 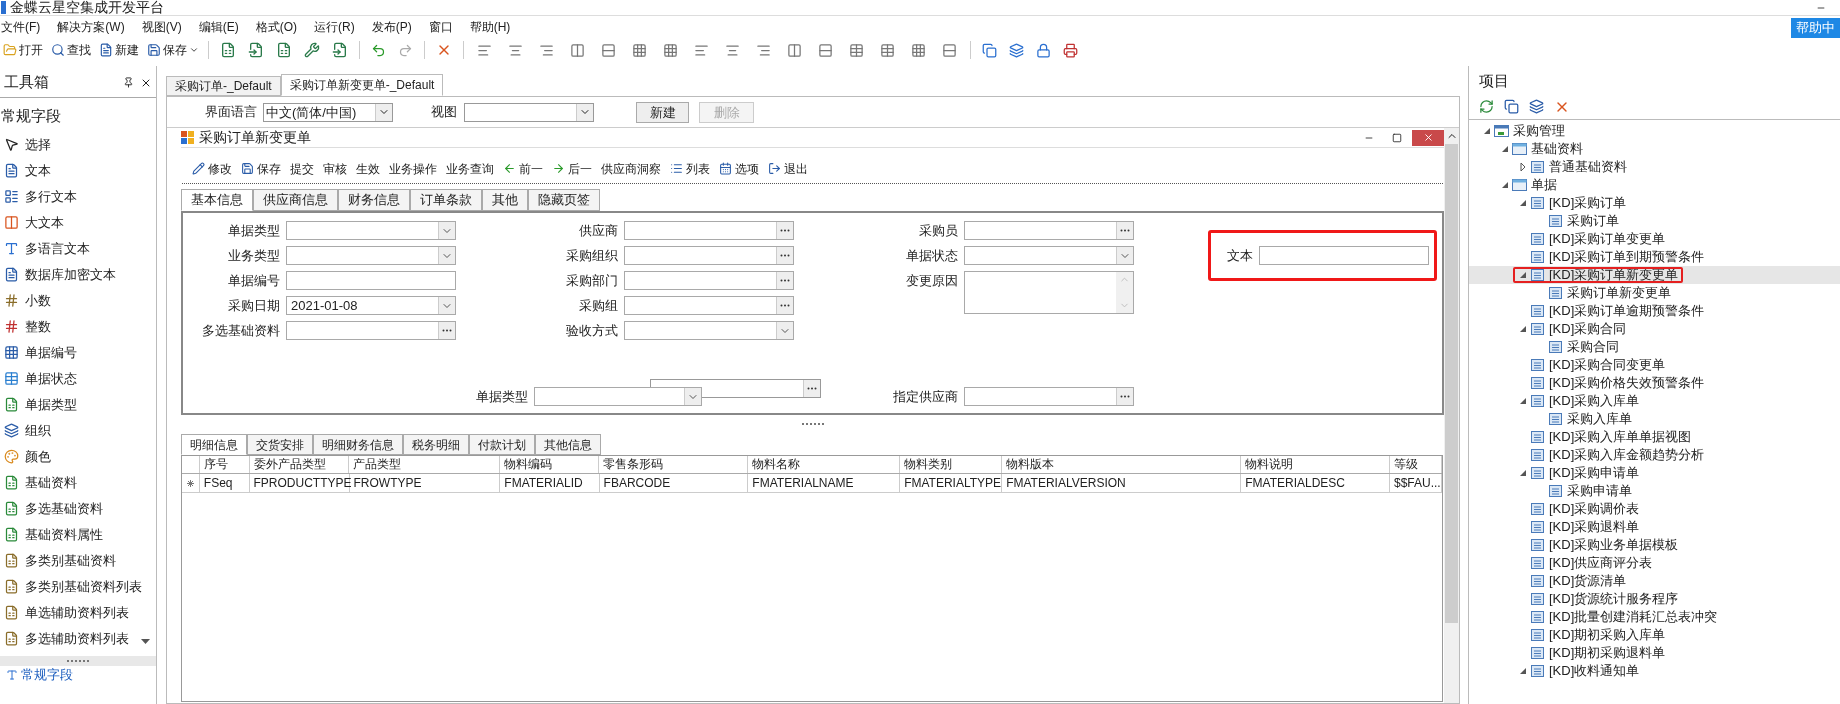 What do you see at coordinates (1397, 137) in the screenshot?
I see `maximize-icon` at bounding box center [1397, 137].